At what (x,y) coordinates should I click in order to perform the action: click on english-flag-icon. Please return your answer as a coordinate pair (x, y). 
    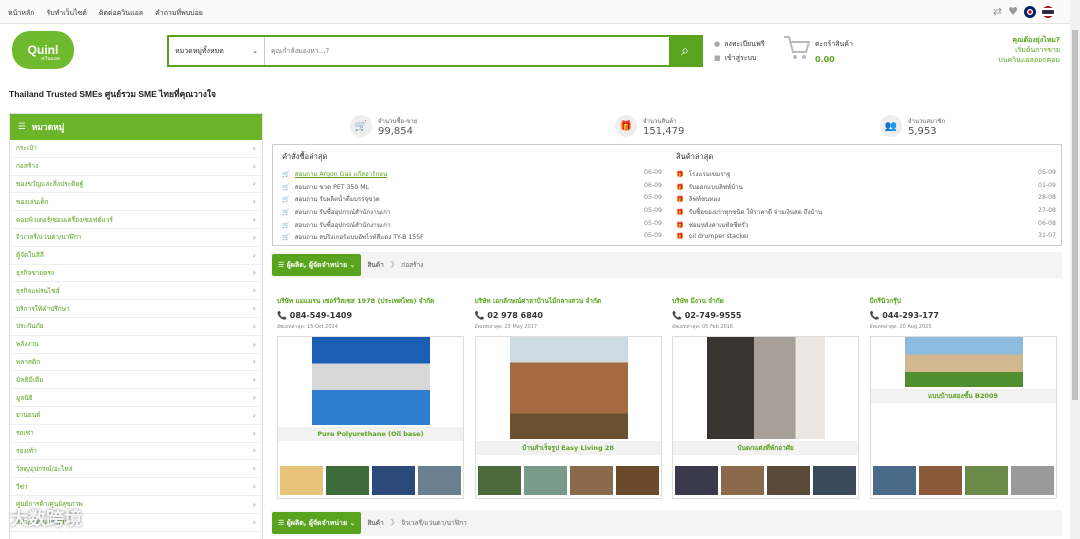
    Looking at the image, I should click on (1030, 11).